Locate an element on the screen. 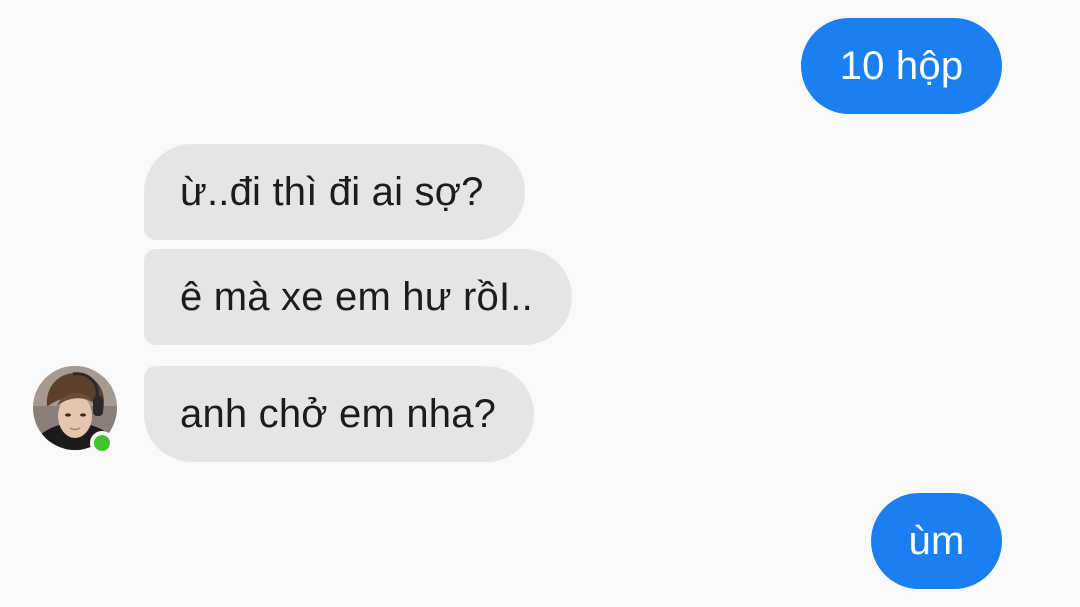 Image resolution: width=1080 pixels, height=607 pixels. incoming-message: ừ..đi thì đi ai sợ? is located at coordinates (334, 192).